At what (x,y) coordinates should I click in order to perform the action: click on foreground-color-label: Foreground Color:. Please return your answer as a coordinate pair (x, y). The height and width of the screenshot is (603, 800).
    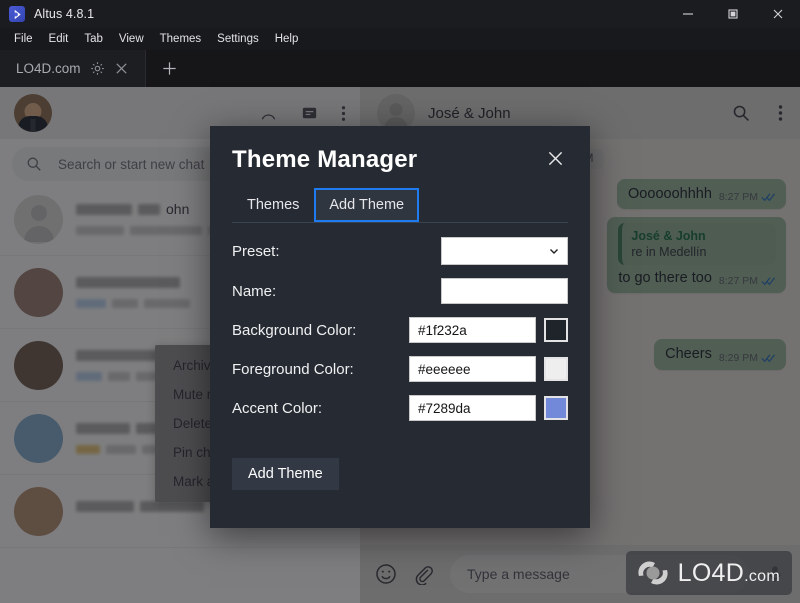
    Looking at the image, I should click on (293, 369).